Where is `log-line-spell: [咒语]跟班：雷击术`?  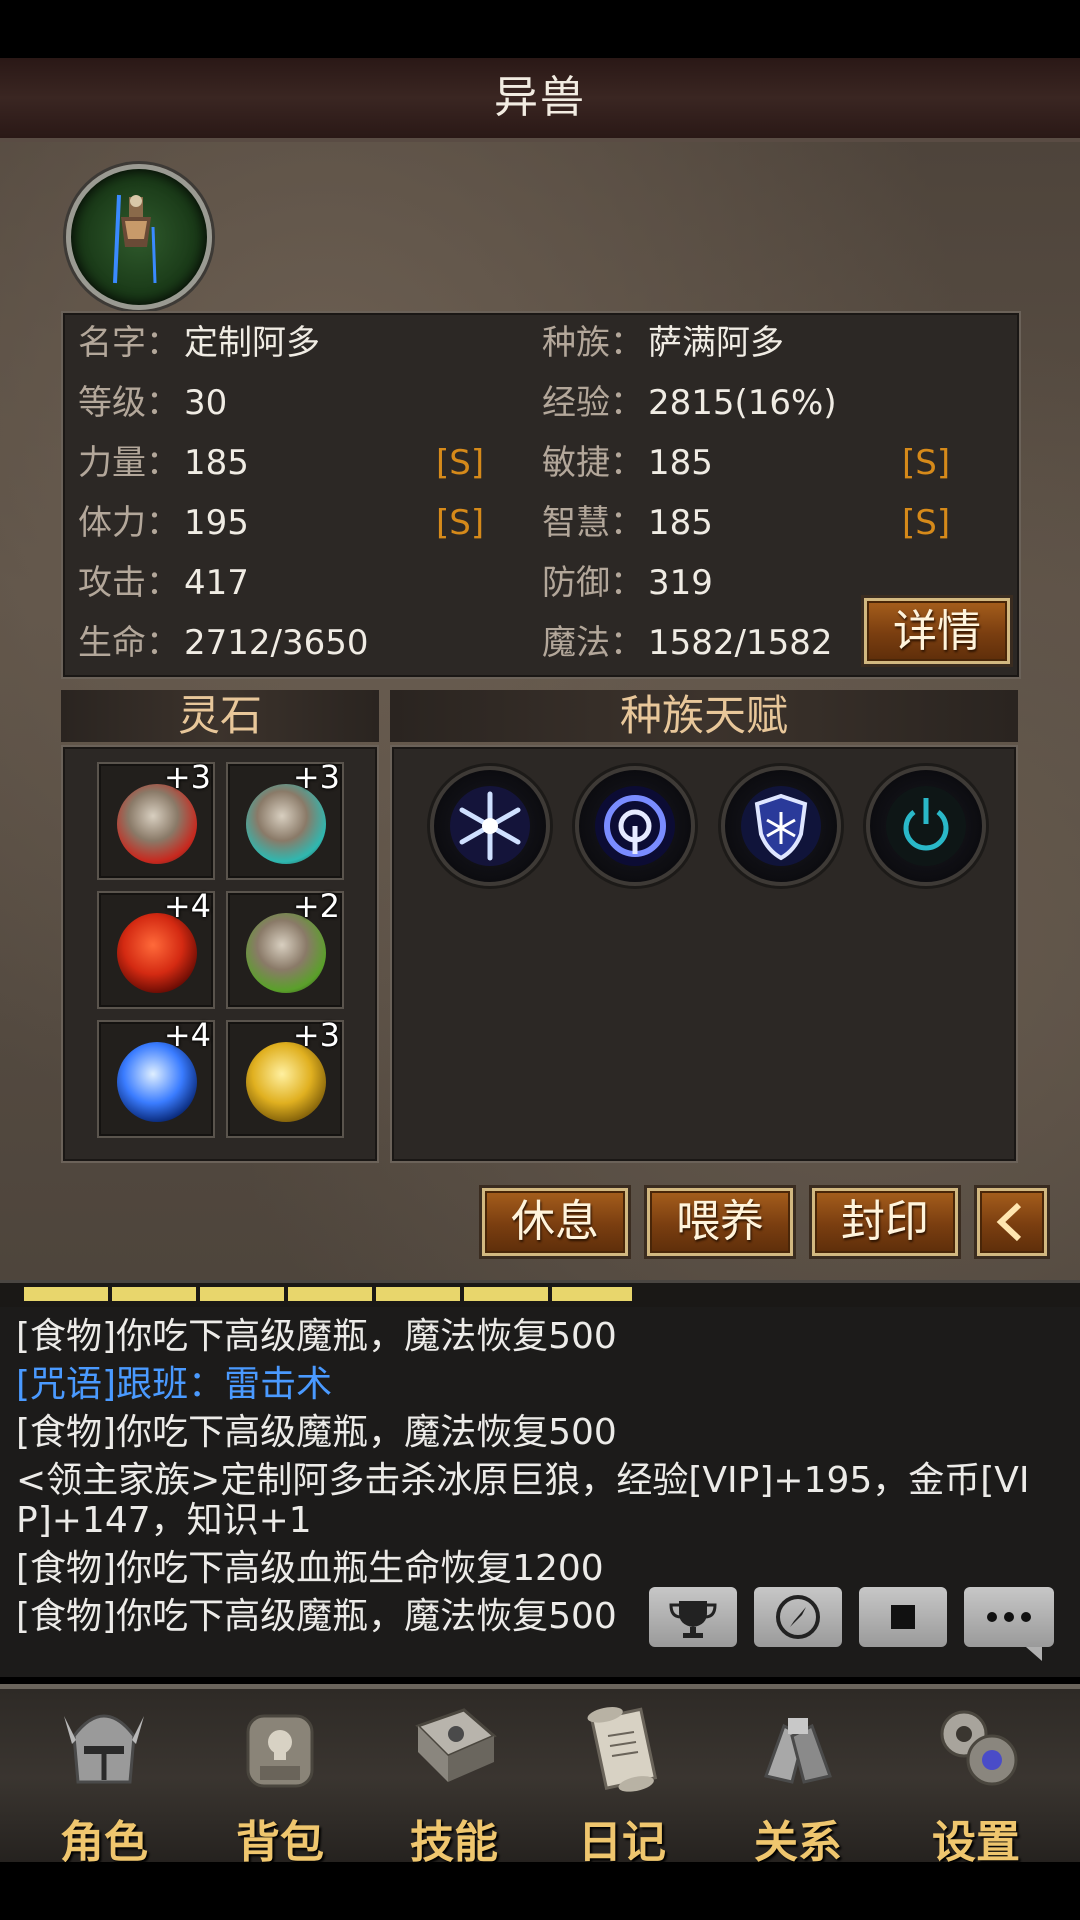
log-line-spell: [咒语]跟班：雷击术 is located at coordinates (174, 1384).